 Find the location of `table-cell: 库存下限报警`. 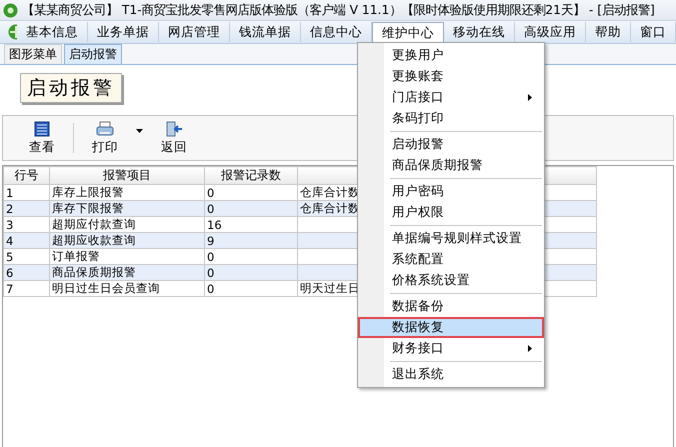

table-cell: 库存下限报警 is located at coordinates (127, 208).